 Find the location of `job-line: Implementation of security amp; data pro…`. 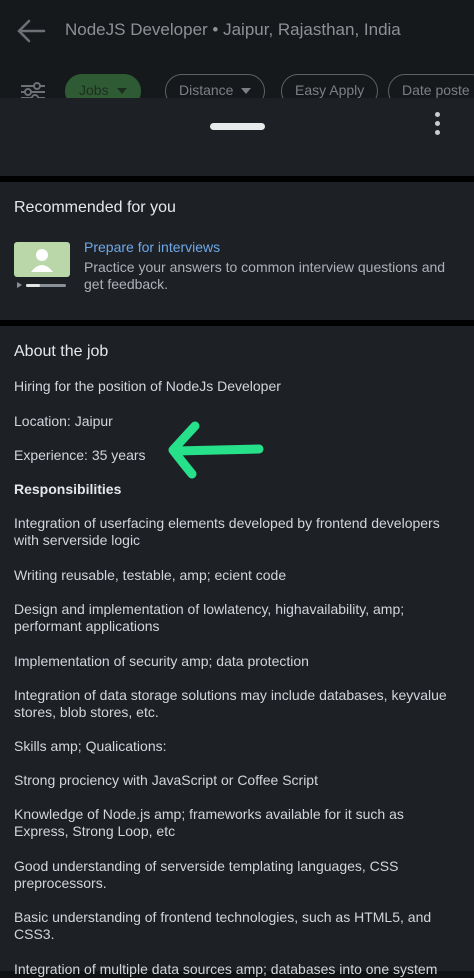

job-line: Implementation of security amp; data pro… is located at coordinates (161, 661).